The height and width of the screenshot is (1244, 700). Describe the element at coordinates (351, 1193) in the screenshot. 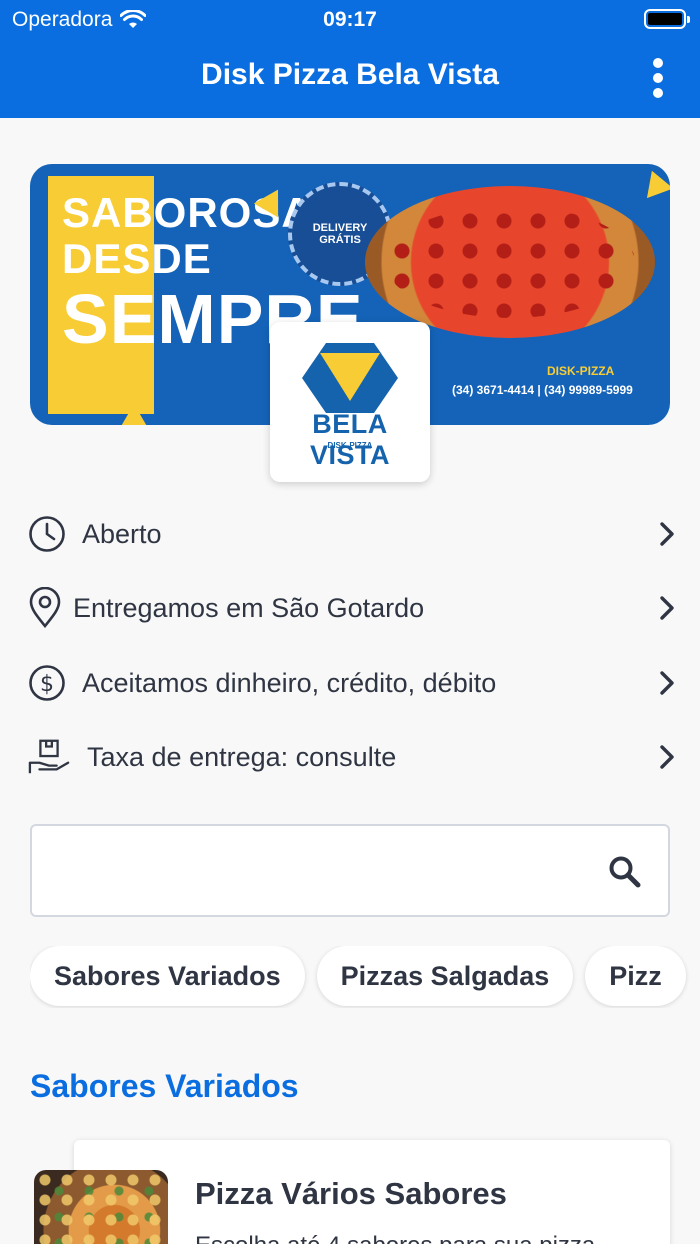

I see `product-title: Pizza Vários Sabores` at that location.